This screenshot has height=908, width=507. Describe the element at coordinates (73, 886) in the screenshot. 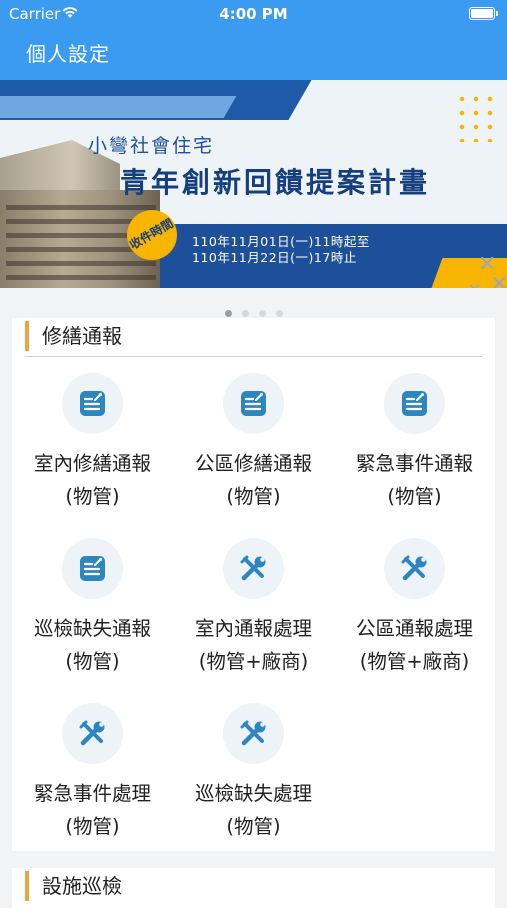

I see `section-title: 設施巡檢` at that location.